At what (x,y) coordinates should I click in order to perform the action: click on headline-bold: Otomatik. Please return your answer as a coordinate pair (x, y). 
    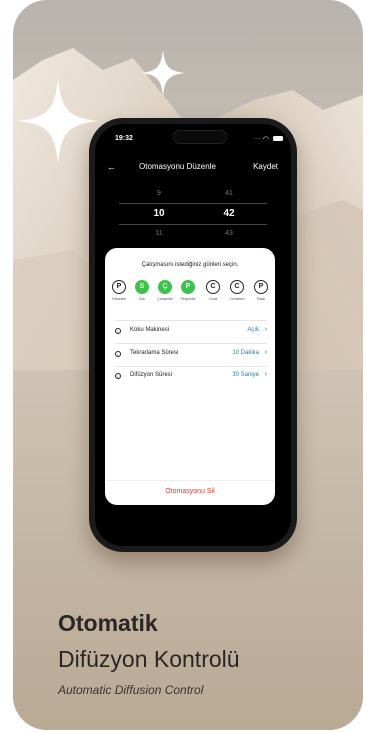
    Looking at the image, I should click on (108, 623).